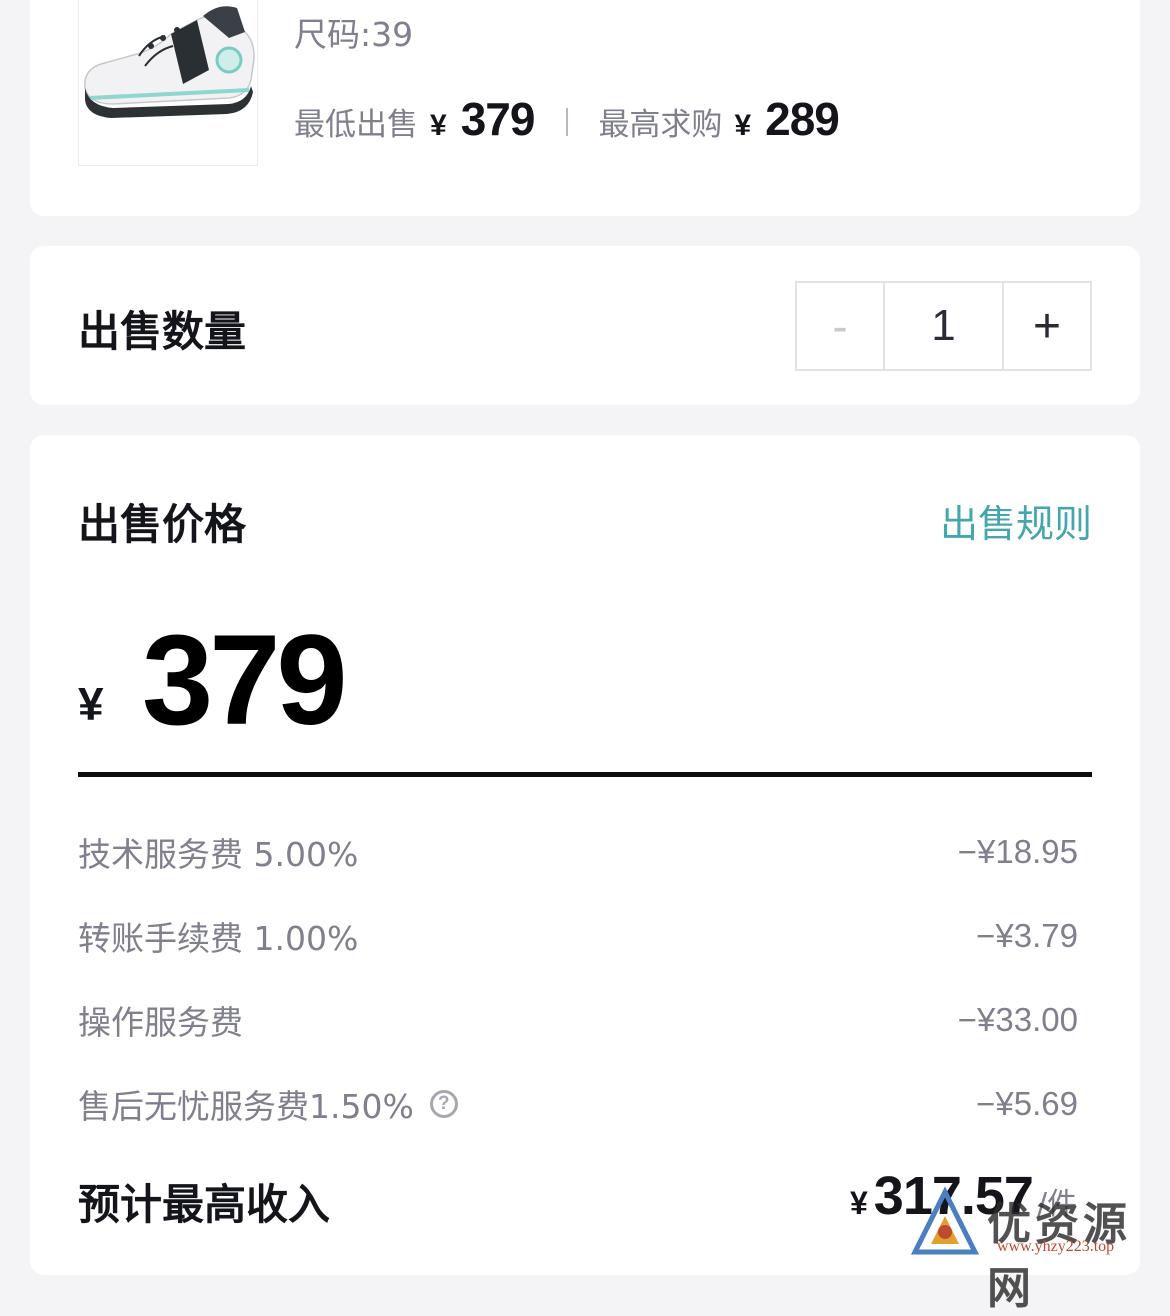 The image size is (1170, 1316). What do you see at coordinates (578, 1020) in the screenshot?
I see `fee-row: 操作服务费 −¥33.00` at bounding box center [578, 1020].